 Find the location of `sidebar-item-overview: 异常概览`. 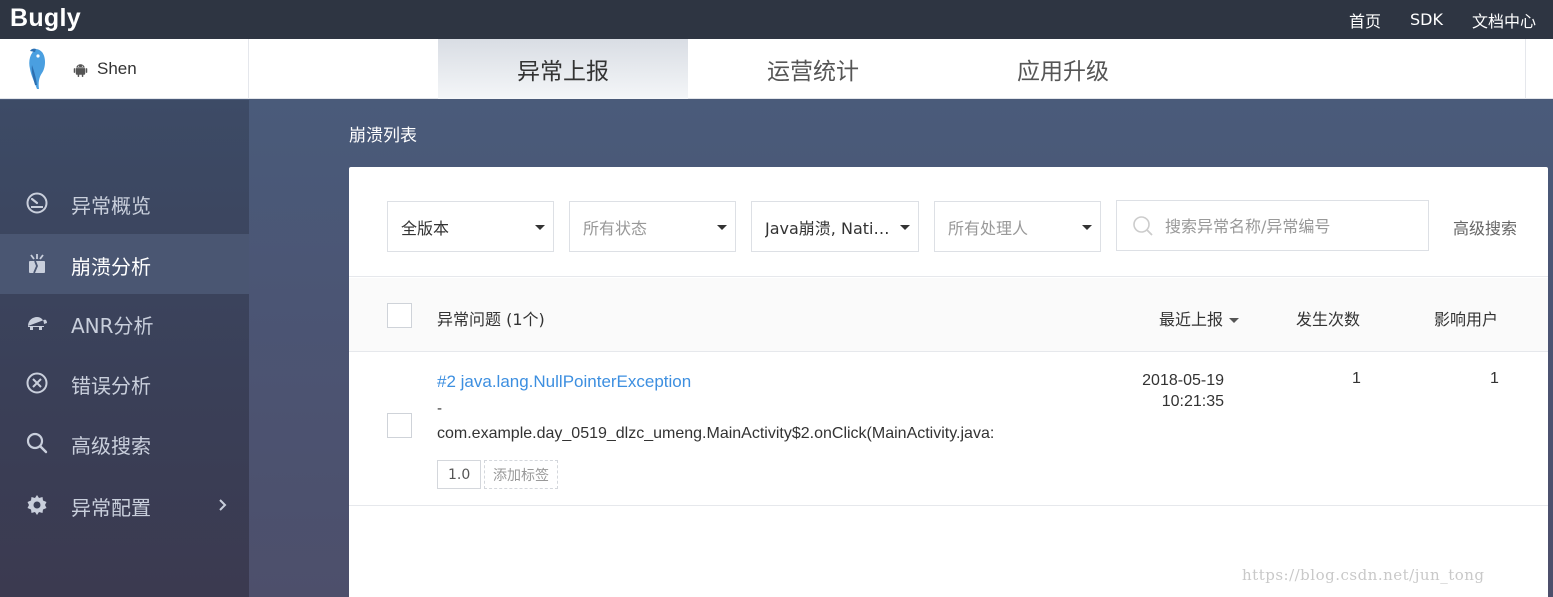

sidebar-item-overview: 异常概览 is located at coordinates (124, 203).